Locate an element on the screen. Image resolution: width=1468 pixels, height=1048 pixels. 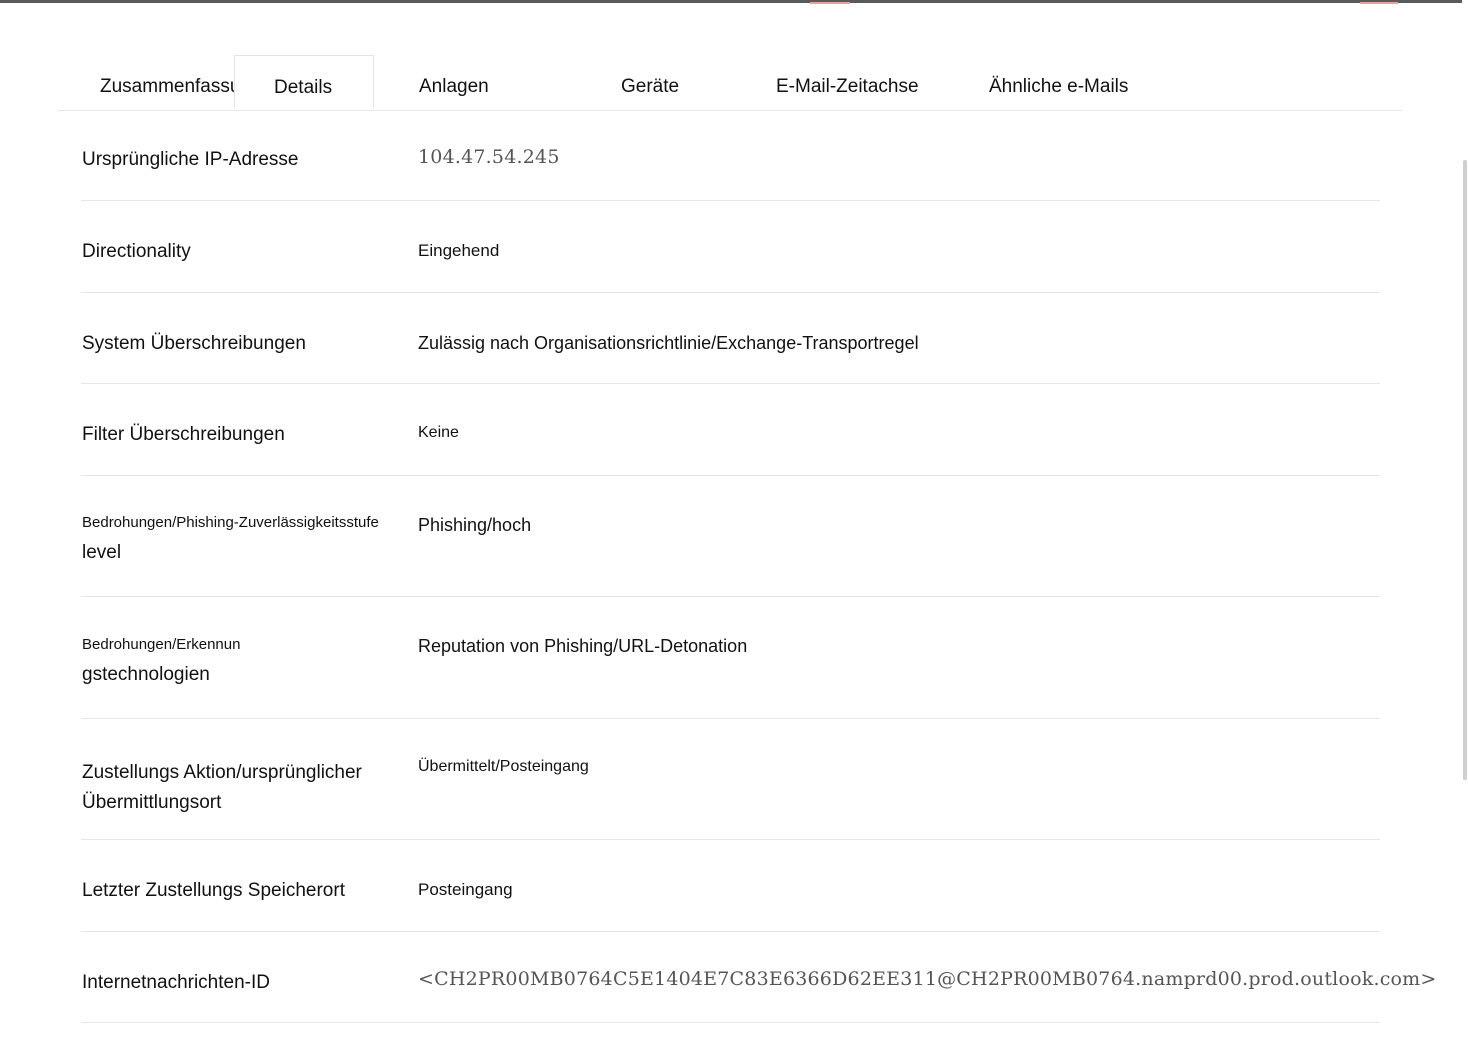
detail-label-line2: Übermittlungsort is located at coordinates (152, 802).